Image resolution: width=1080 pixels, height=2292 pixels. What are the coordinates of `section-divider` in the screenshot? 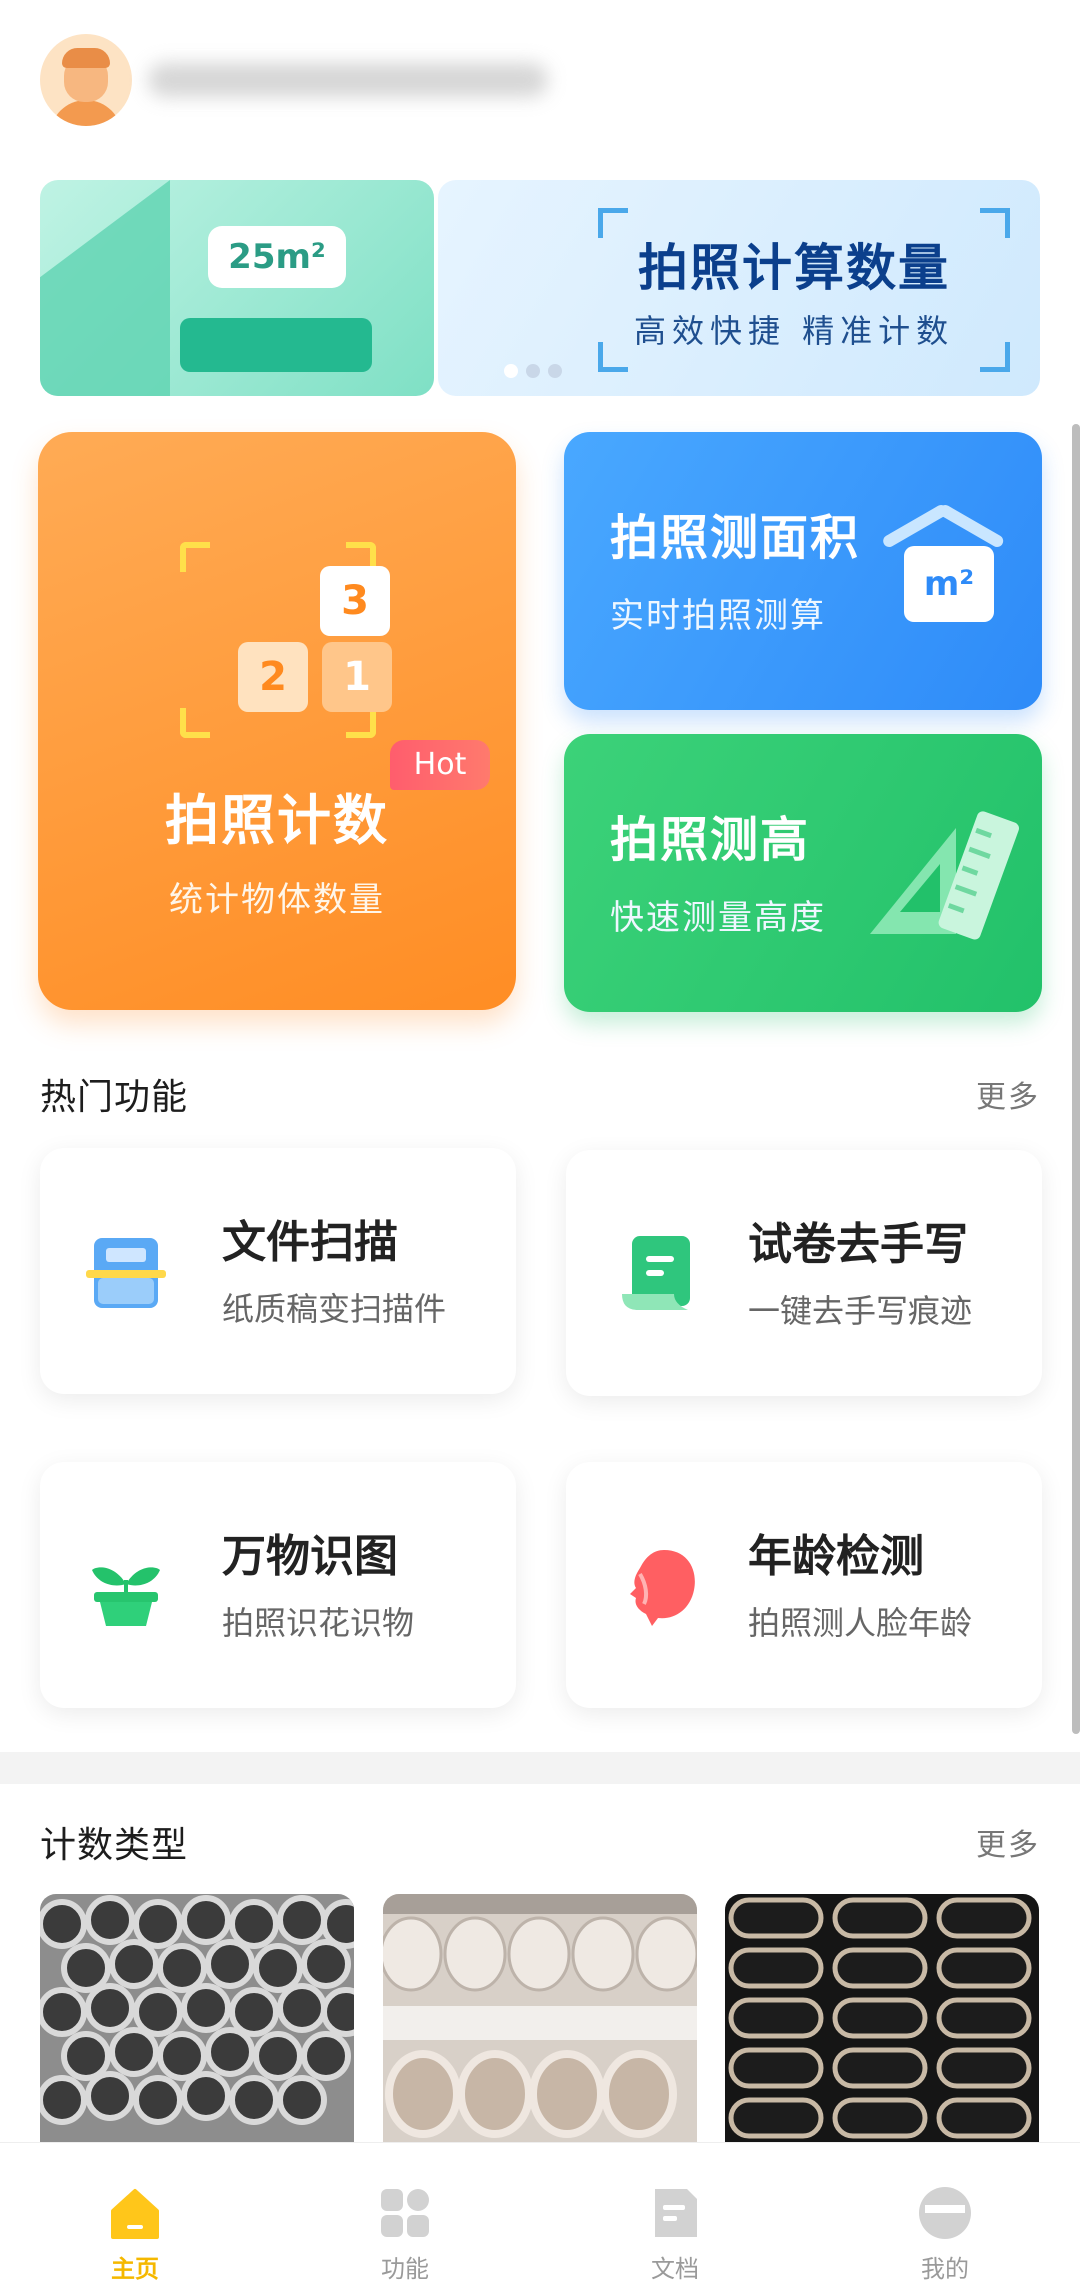 It's located at (540, 1768).